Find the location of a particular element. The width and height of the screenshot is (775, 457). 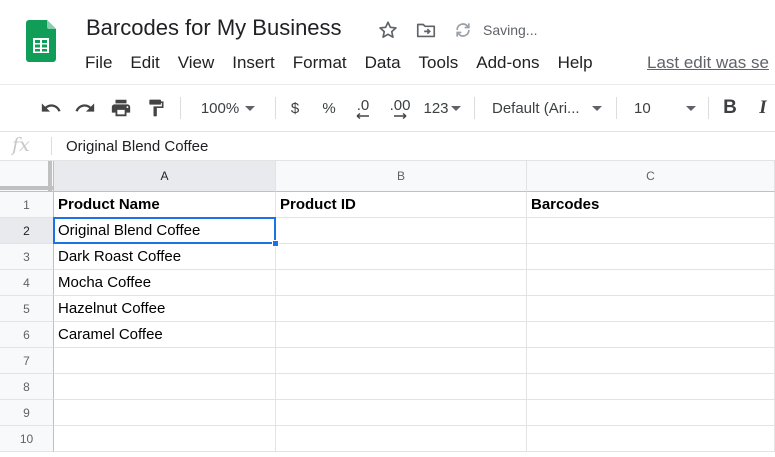

increase-decimal-button: .00 is located at coordinates (400, 108).